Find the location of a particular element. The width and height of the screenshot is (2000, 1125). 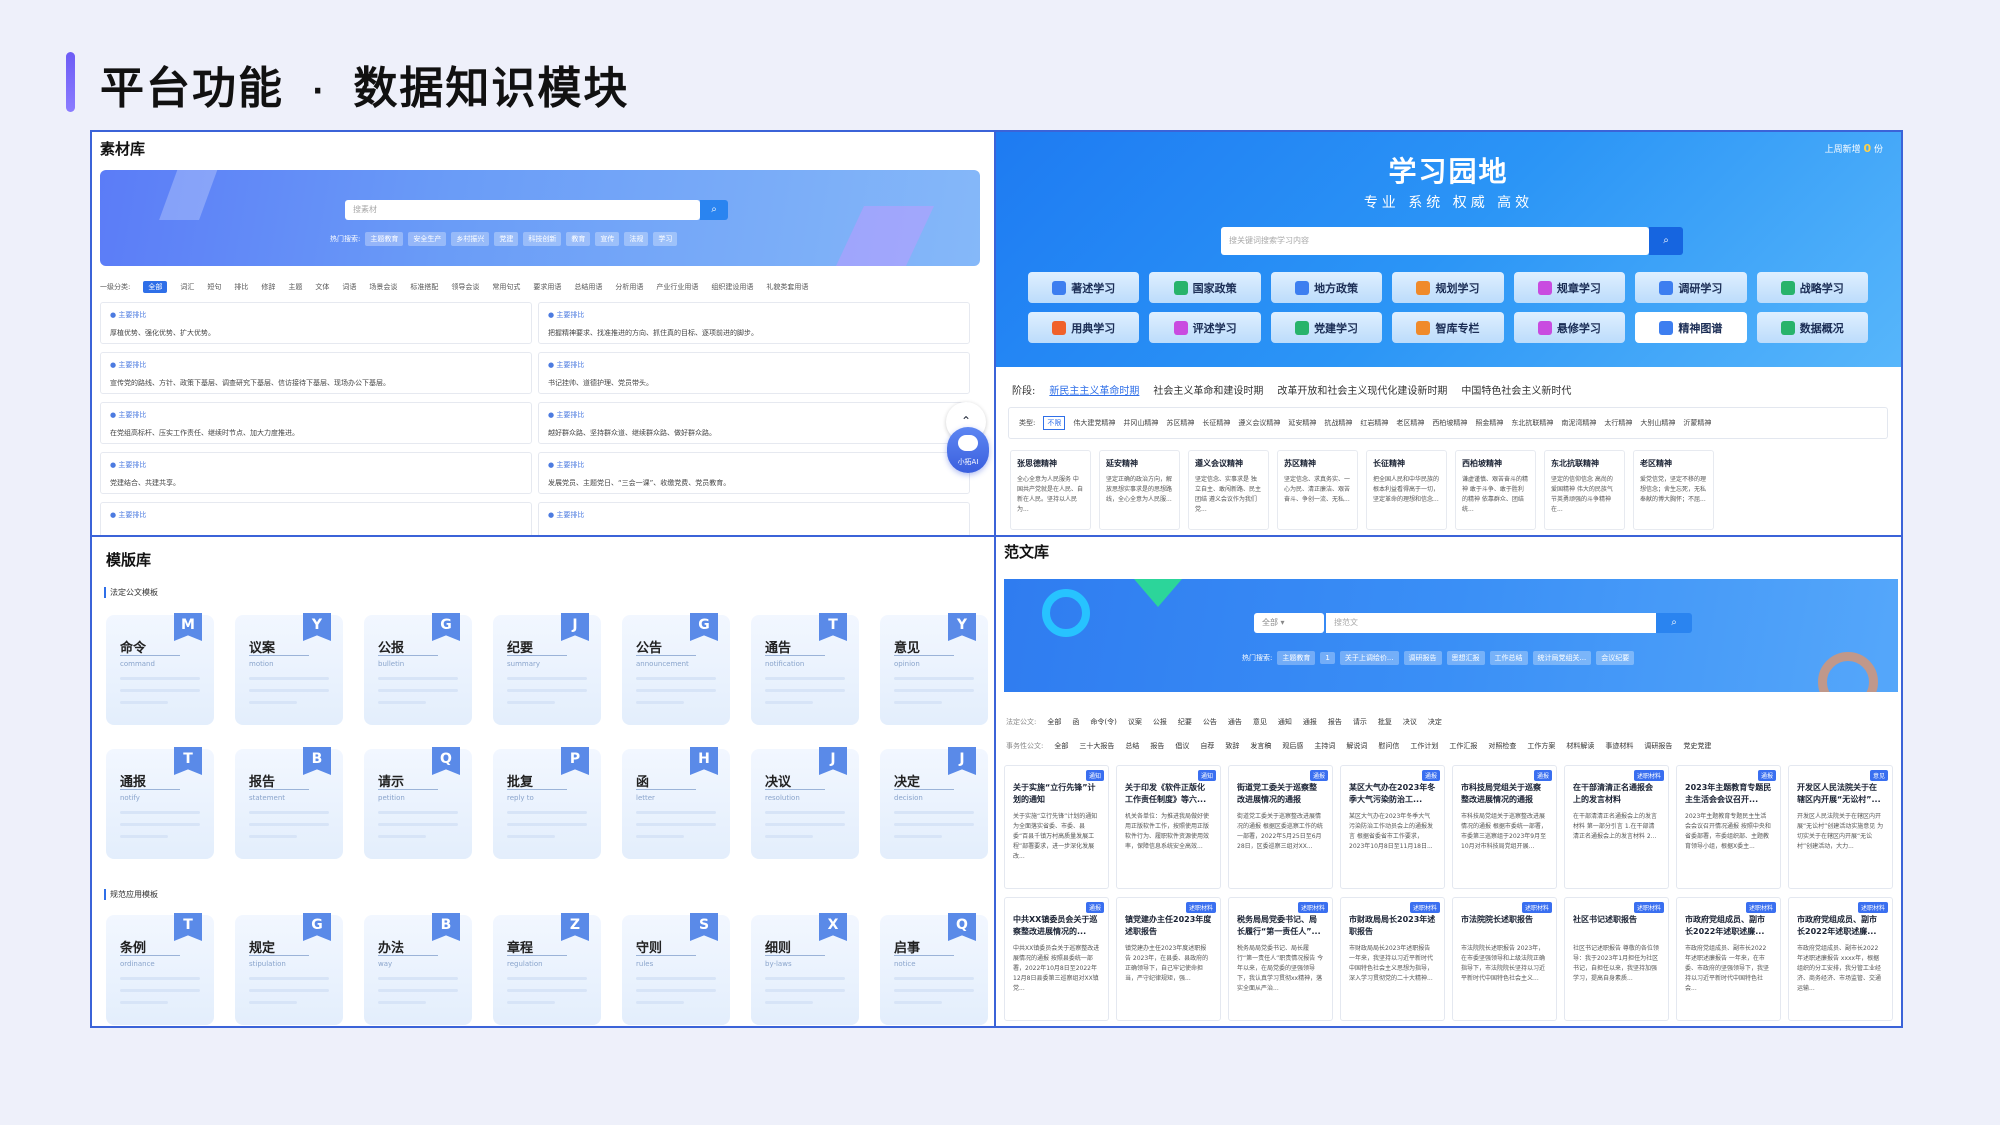

ai-assistant-button: 小拓AI is located at coordinates (968, 450).